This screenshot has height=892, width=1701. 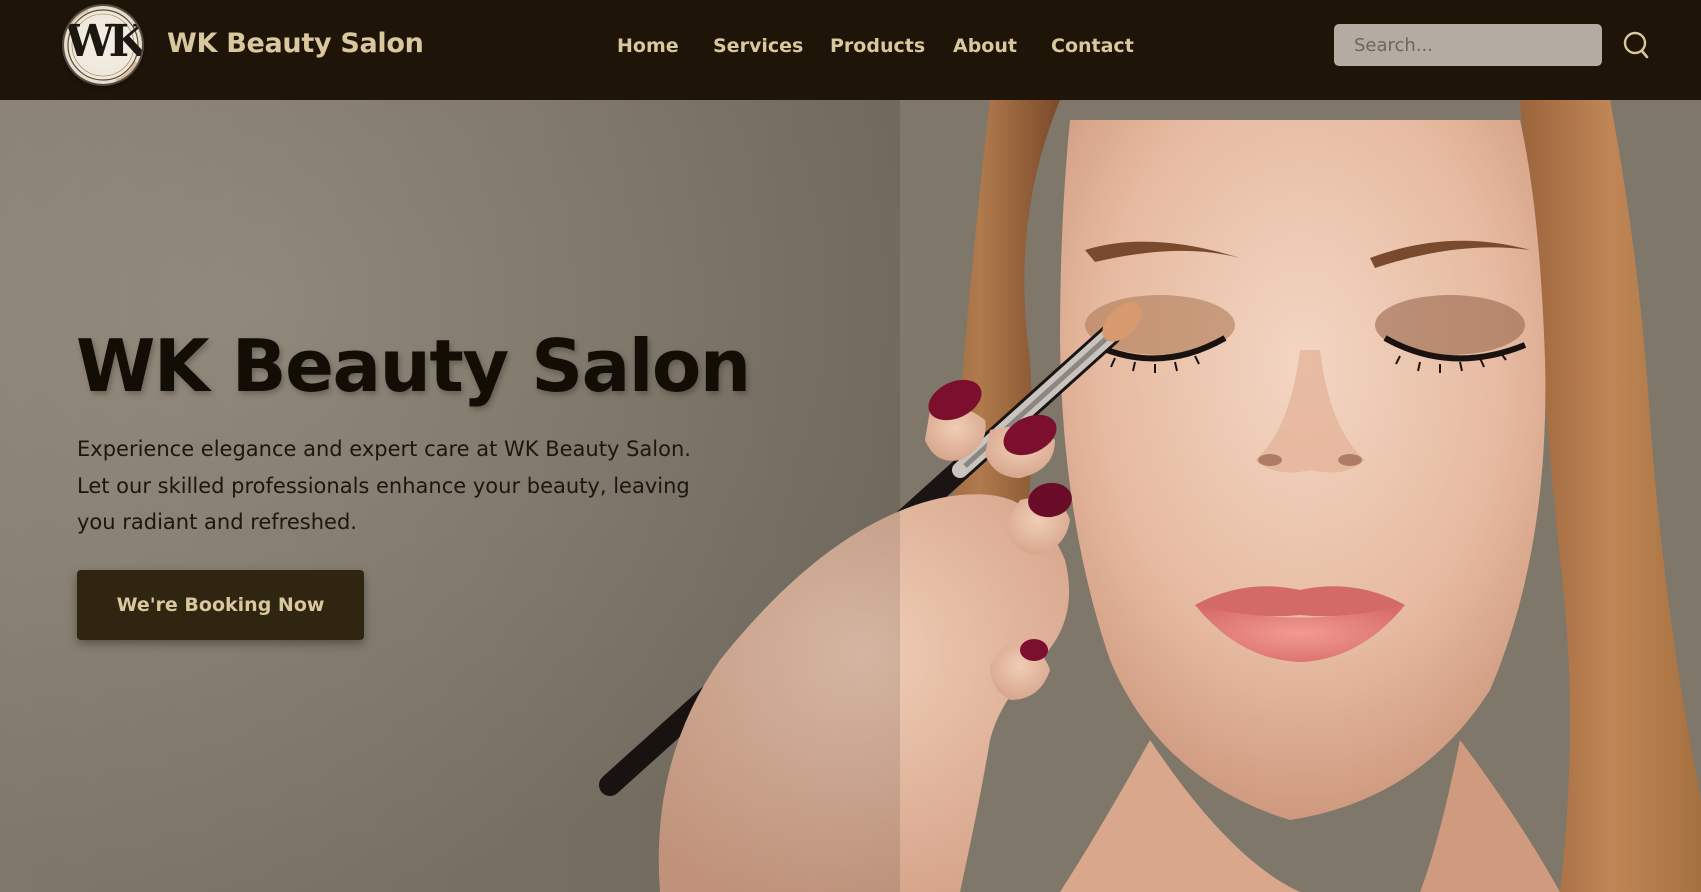 What do you see at coordinates (413, 366) in the screenshot?
I see `hero-title: WK Beauty Salon` at bounding box center [413, 366].